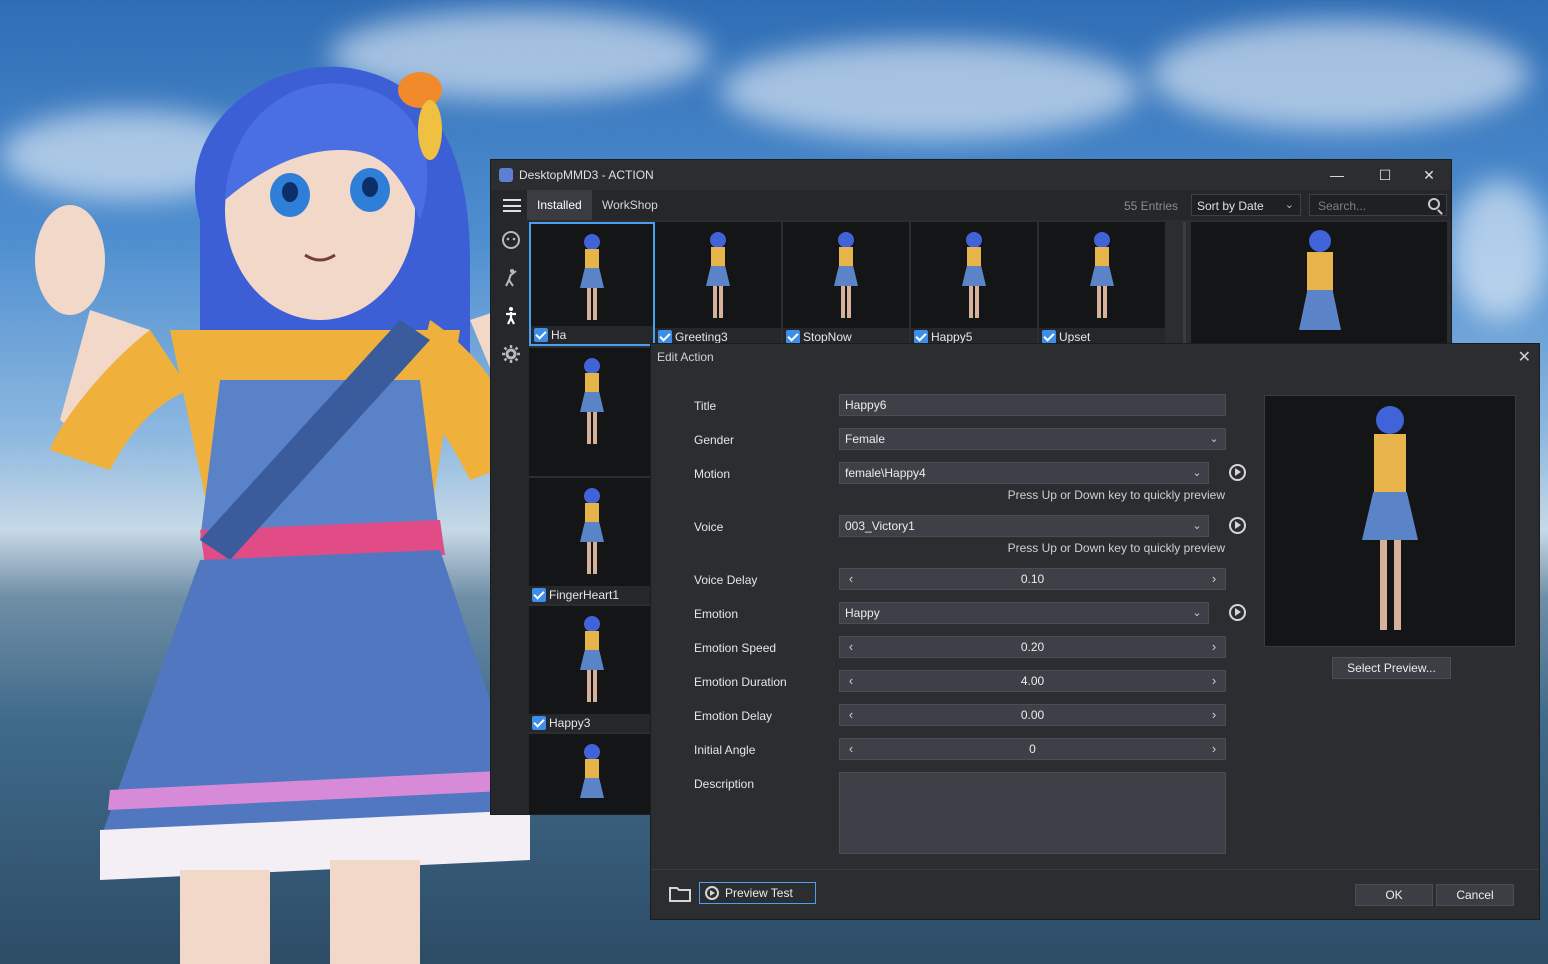 Image resolution: width=1548 pixels, height=964 pixels. What do you see at coordinates (511, 240) in the screenshot?
I see `face-icon` at bounding box center [511, 240].